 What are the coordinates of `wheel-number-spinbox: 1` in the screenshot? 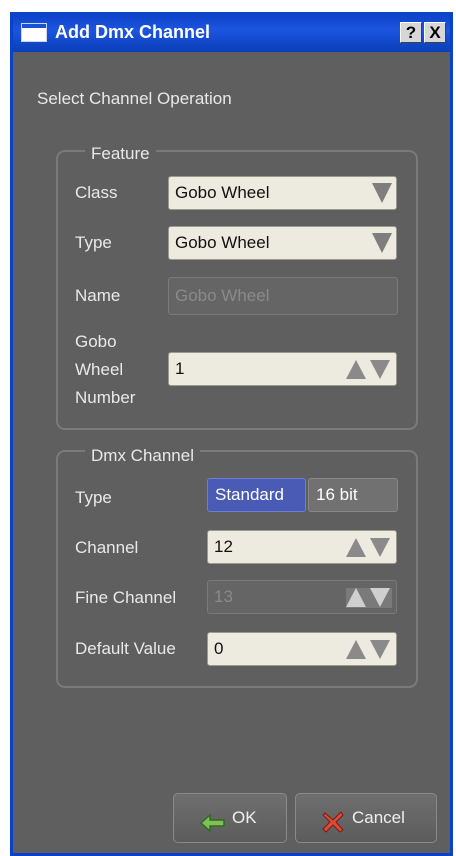 It's located at (282, 369).